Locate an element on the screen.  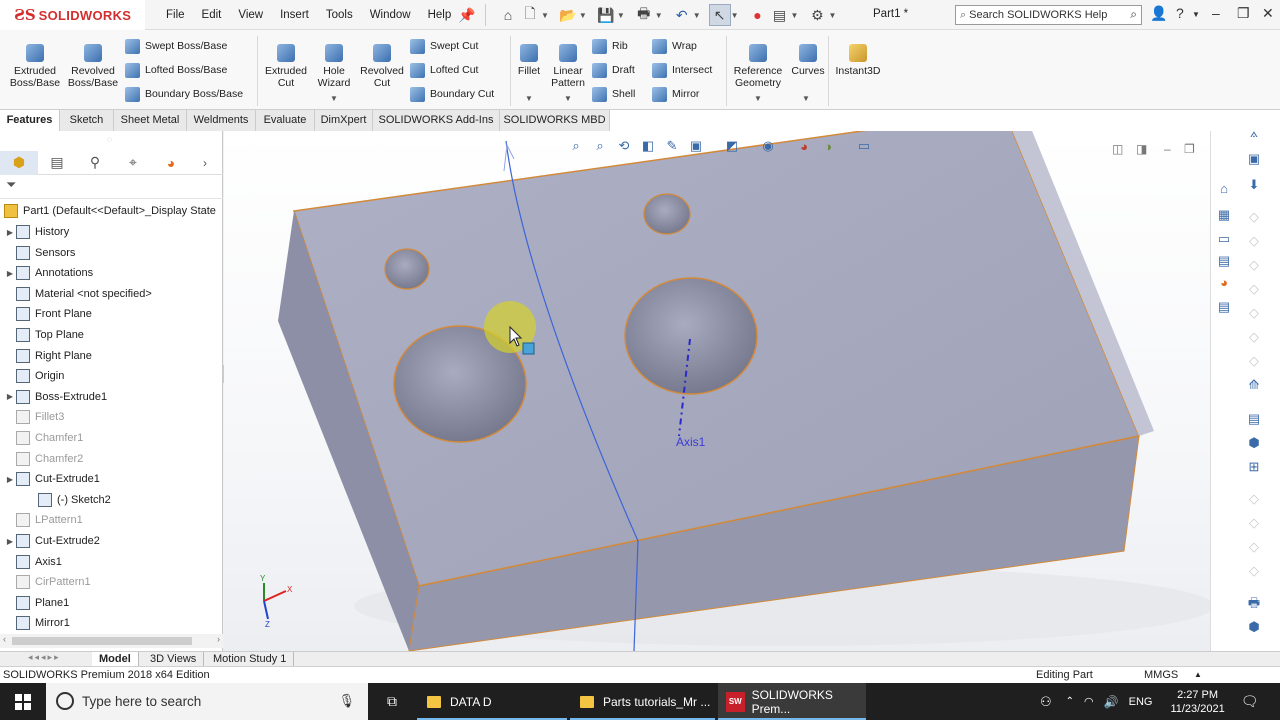
notifications-icon: 🗨 is located at coordinates (1250, 701).